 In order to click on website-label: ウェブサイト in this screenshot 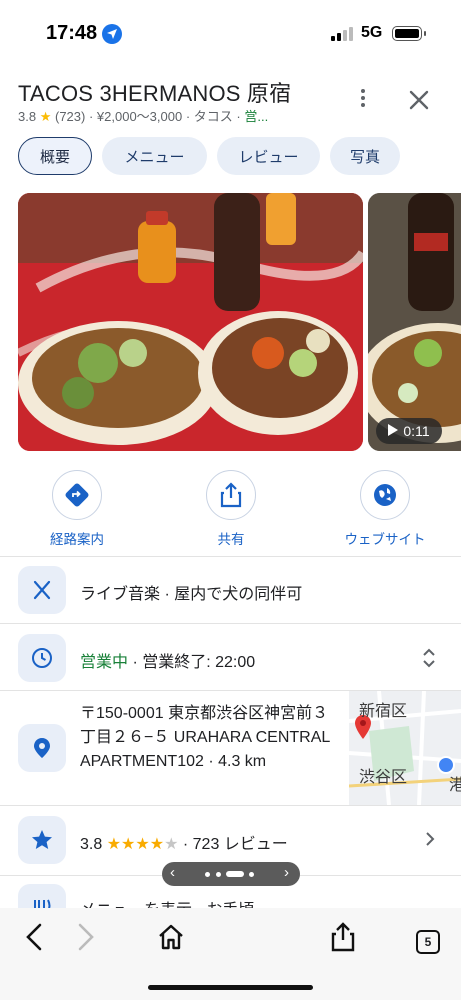, I will do `click(385, 539)`.